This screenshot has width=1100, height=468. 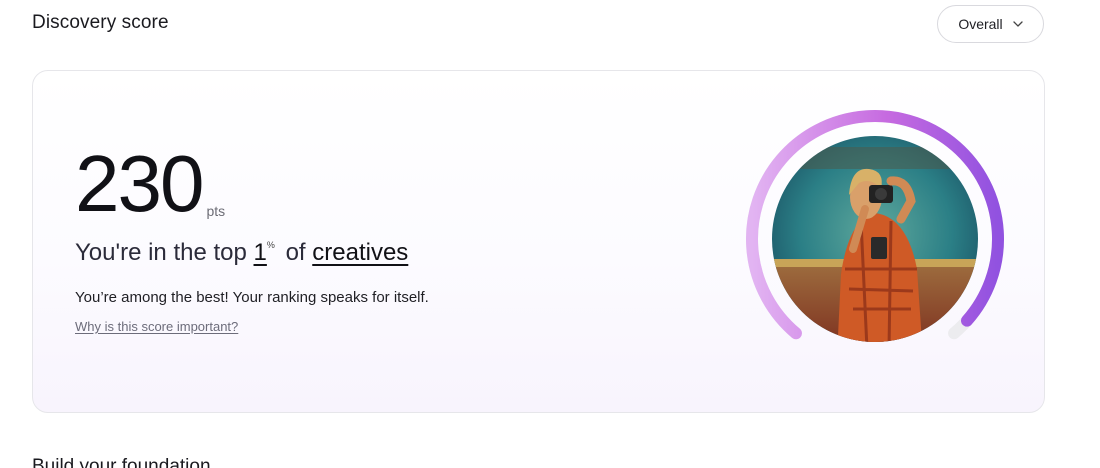 What do you see at coordinates (360, 252) in the screenshot?
I see `rank-group-link: creatives` at bounding box center [360, 252].